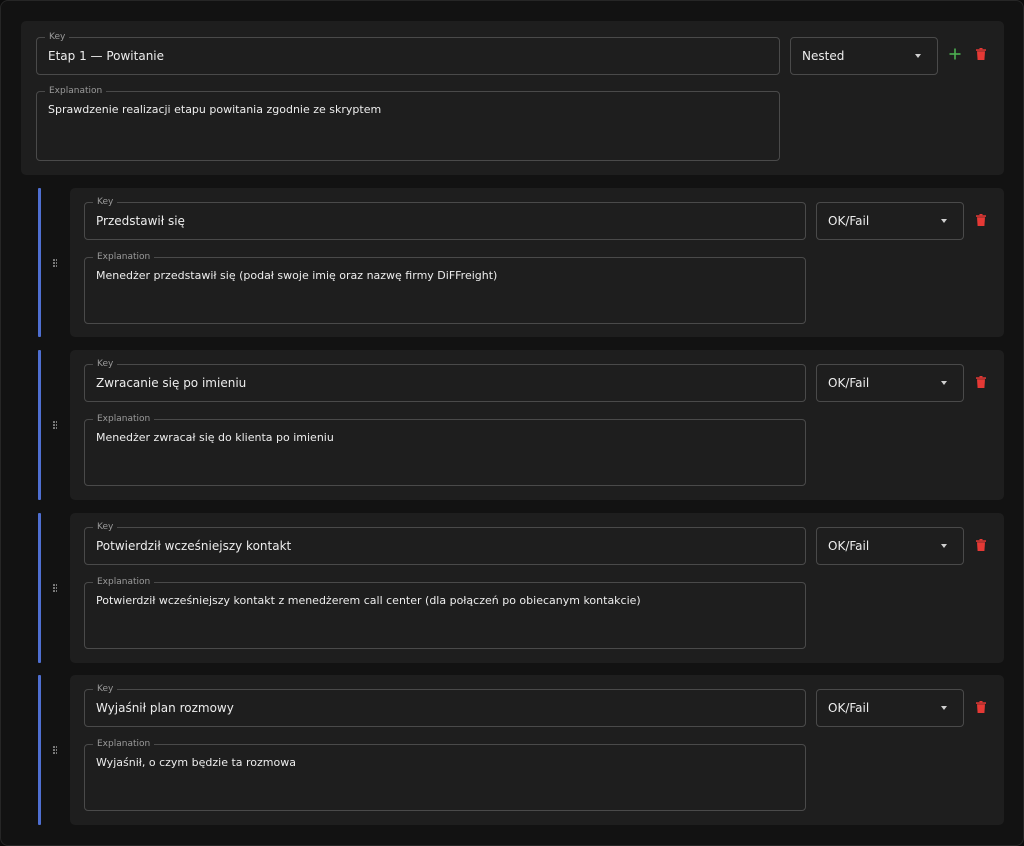 The height and width of the screenshot is (846, 1024). What do you see at coordinates (445, 708) in the screenshot?
I see `child-key-value: Wyjaśnił plan rozmowy` at bounding box center [445, 708].